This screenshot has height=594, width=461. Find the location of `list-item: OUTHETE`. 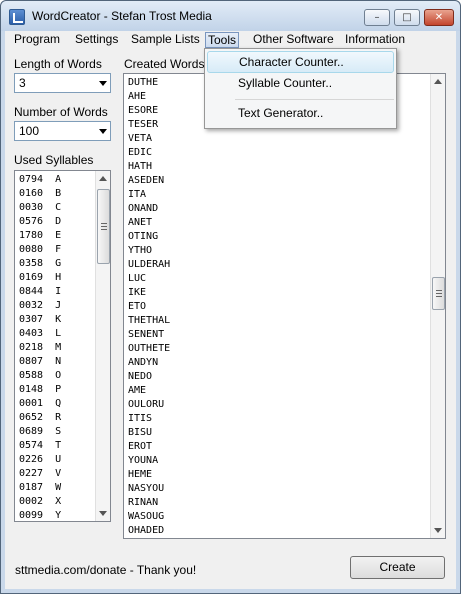

list-item: OUTHETE is located at coordinates (149, 349).